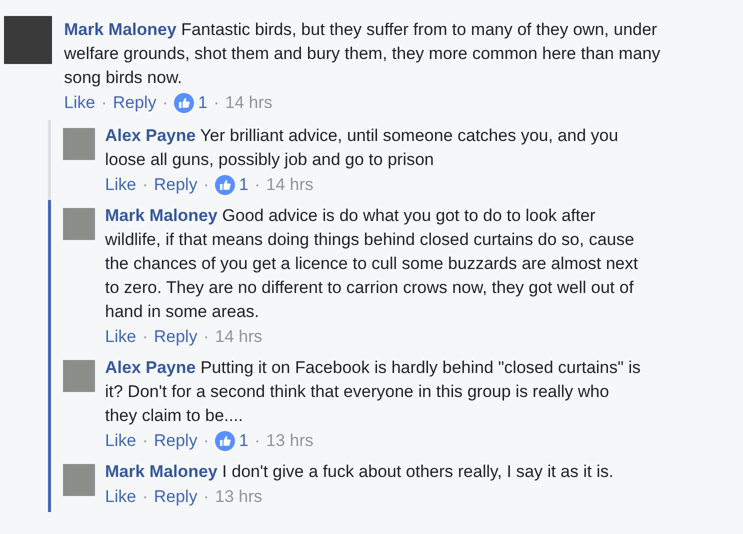 This screenshot has width=743, height=534. I want to click on comment-text: Mark Maloney I don't give a fuck about others really, I say it as it is., so click(359, 472).